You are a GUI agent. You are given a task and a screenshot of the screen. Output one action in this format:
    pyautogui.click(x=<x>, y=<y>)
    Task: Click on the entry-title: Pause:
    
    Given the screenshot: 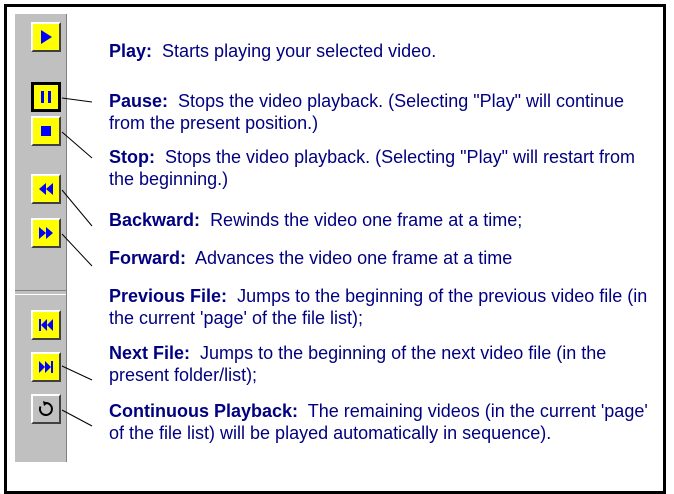 What is the action you would take?
    pyautogui.click(x=139, y=101)
    